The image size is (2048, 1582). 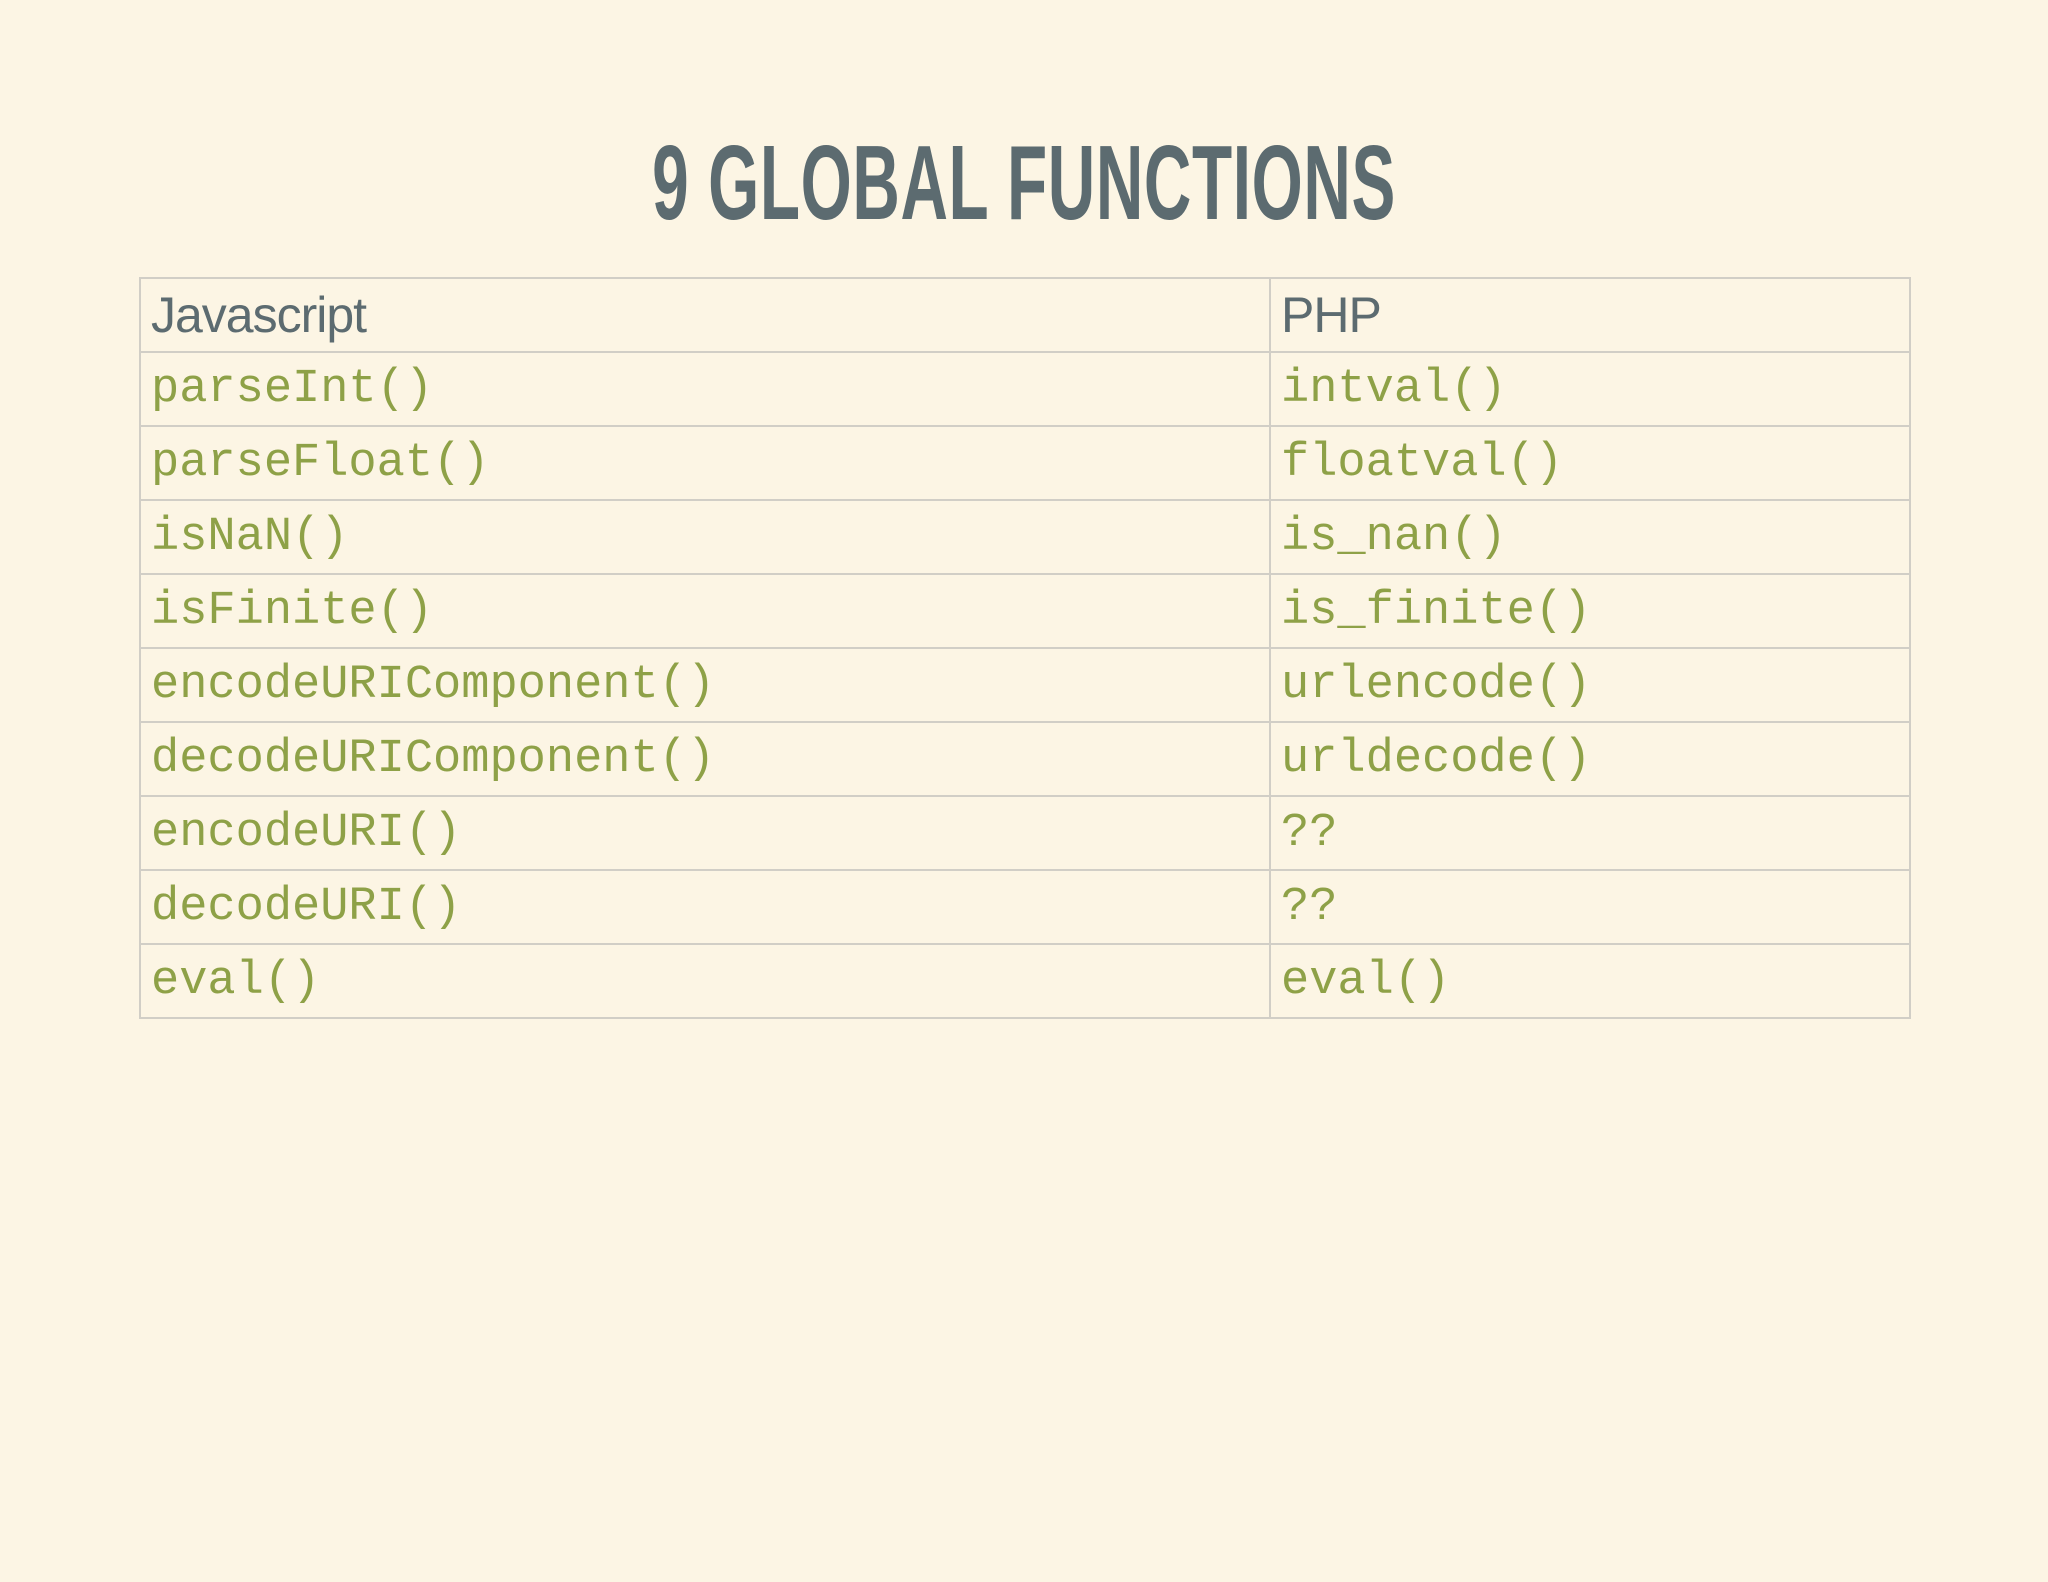 I want to click on table-row: decodeURI() ??, so click(x=1025, y=907).